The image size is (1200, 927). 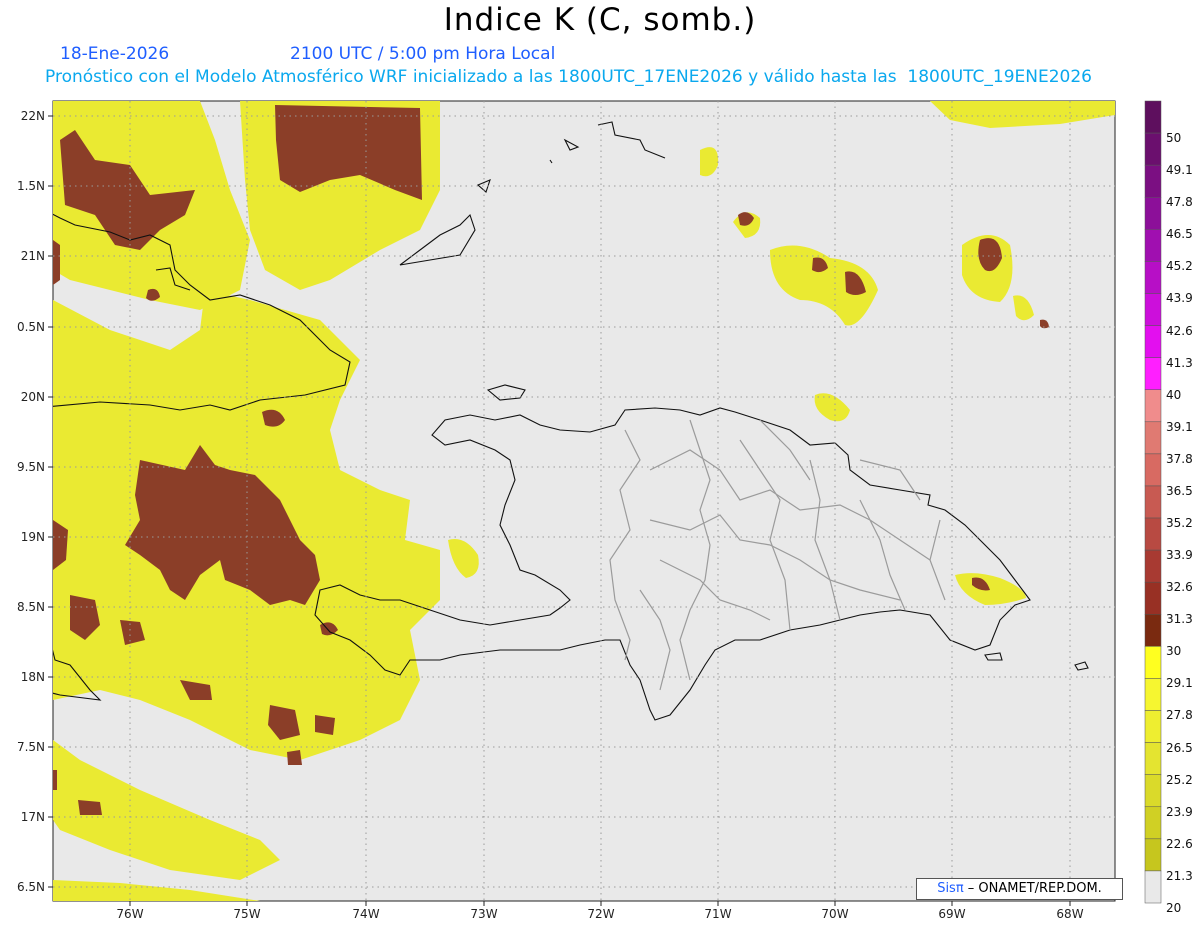 I want to click on lon-label: 68W, so click(x=1069, y=914).